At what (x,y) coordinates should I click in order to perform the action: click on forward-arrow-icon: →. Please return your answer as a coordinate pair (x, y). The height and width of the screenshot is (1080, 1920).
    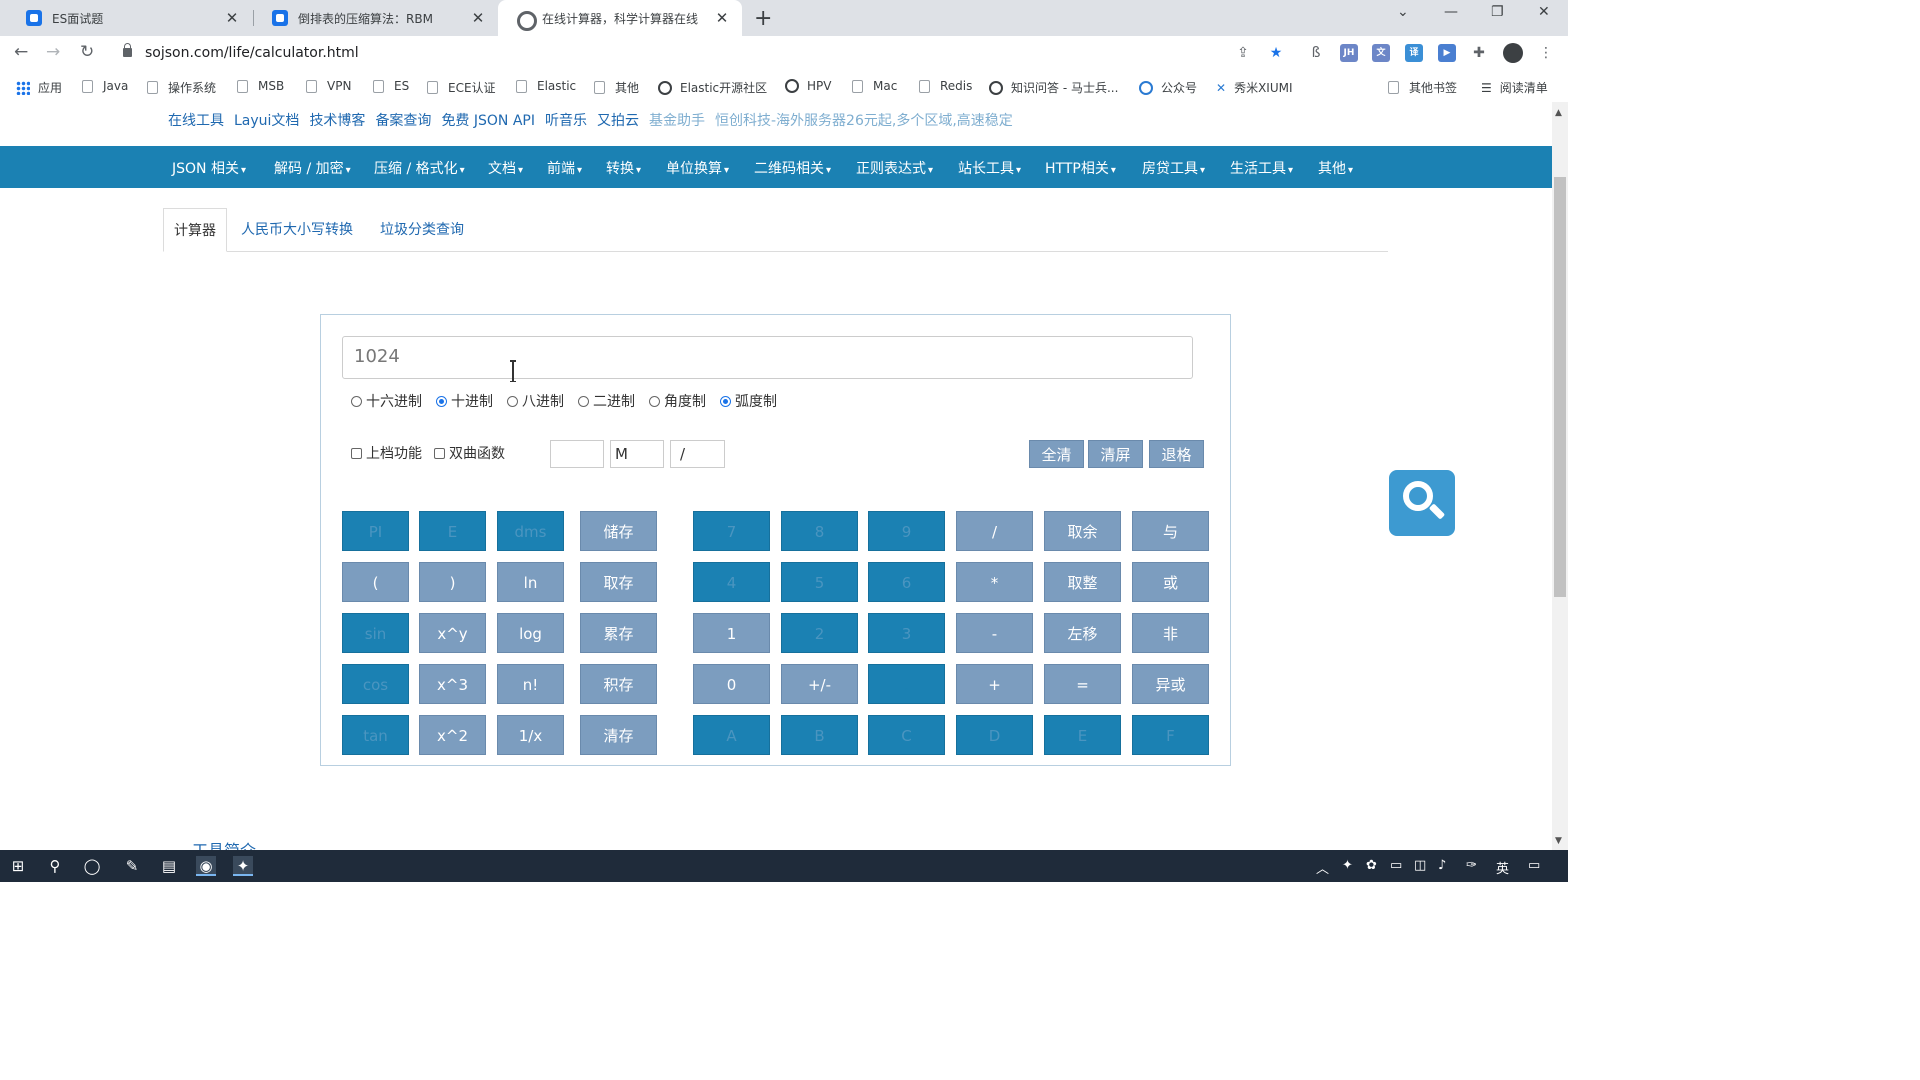
    Looking at the image, I should click on (53, 52).